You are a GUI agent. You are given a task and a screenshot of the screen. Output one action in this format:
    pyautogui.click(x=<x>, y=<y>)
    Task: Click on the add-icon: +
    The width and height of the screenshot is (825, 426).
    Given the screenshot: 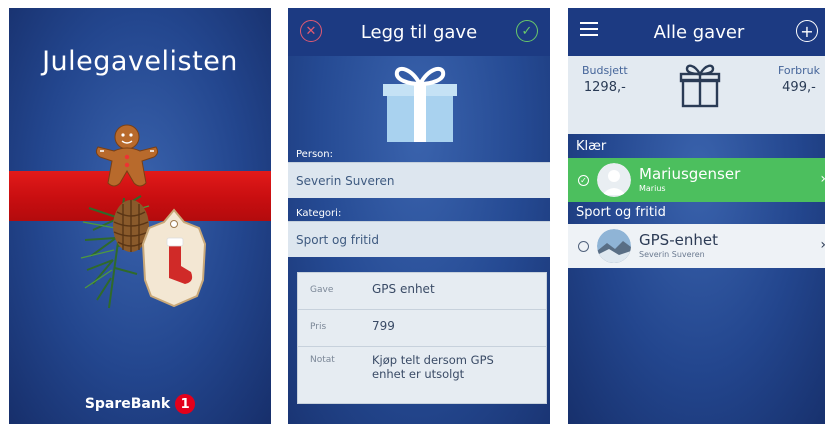 What is the action you would take?
    pyautogui.click(x=807, y=31)
    